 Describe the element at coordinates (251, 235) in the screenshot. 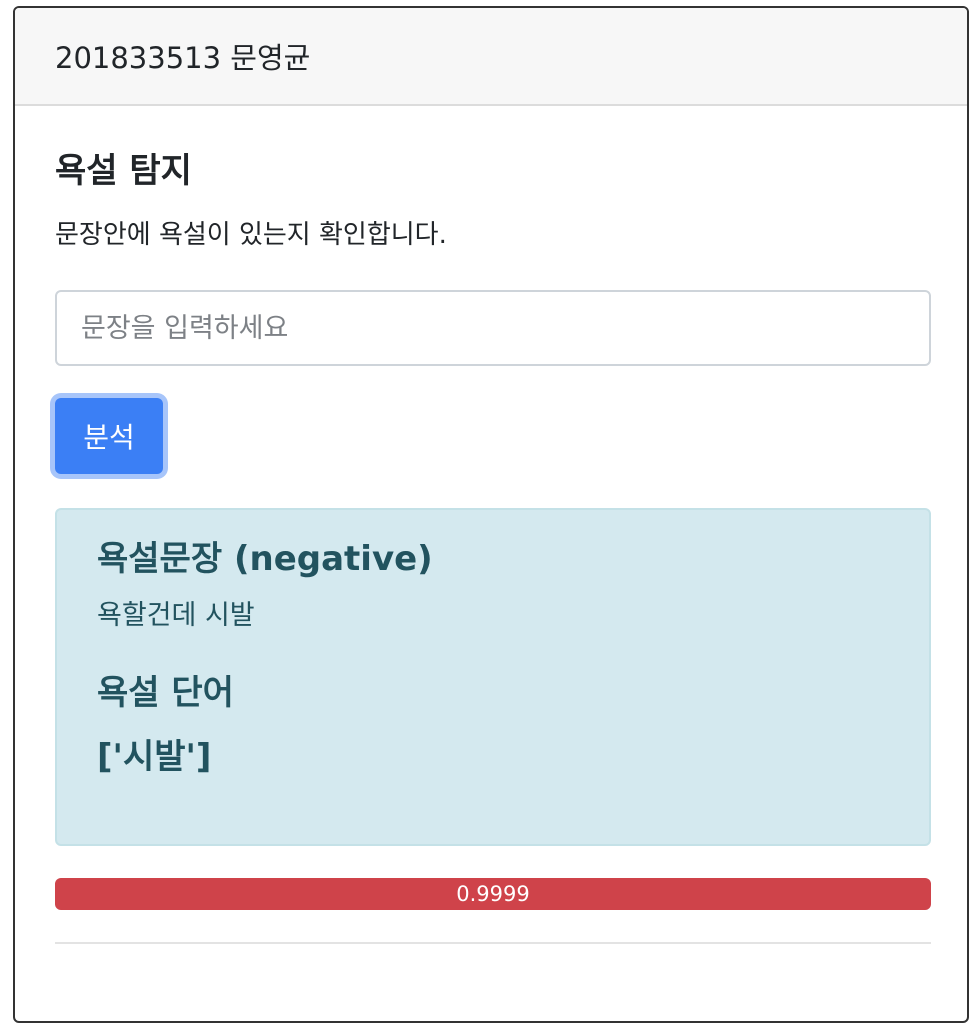

I see `page-description: 문장안에 욕설이 있는지 확인합니다.` at that location.